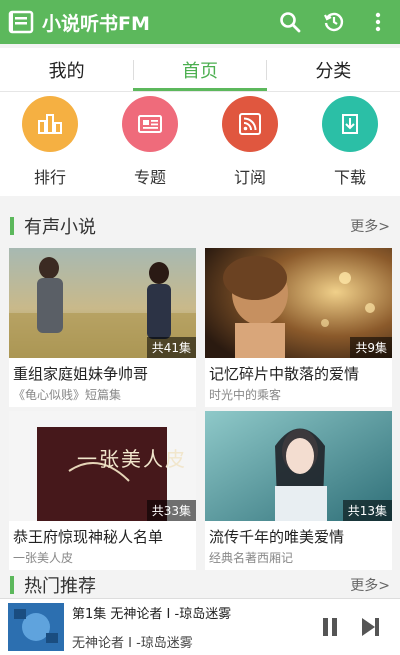 This screenshot has width=400, height=655. I want to click on quick-link-label: 下载, so click(349, 177).